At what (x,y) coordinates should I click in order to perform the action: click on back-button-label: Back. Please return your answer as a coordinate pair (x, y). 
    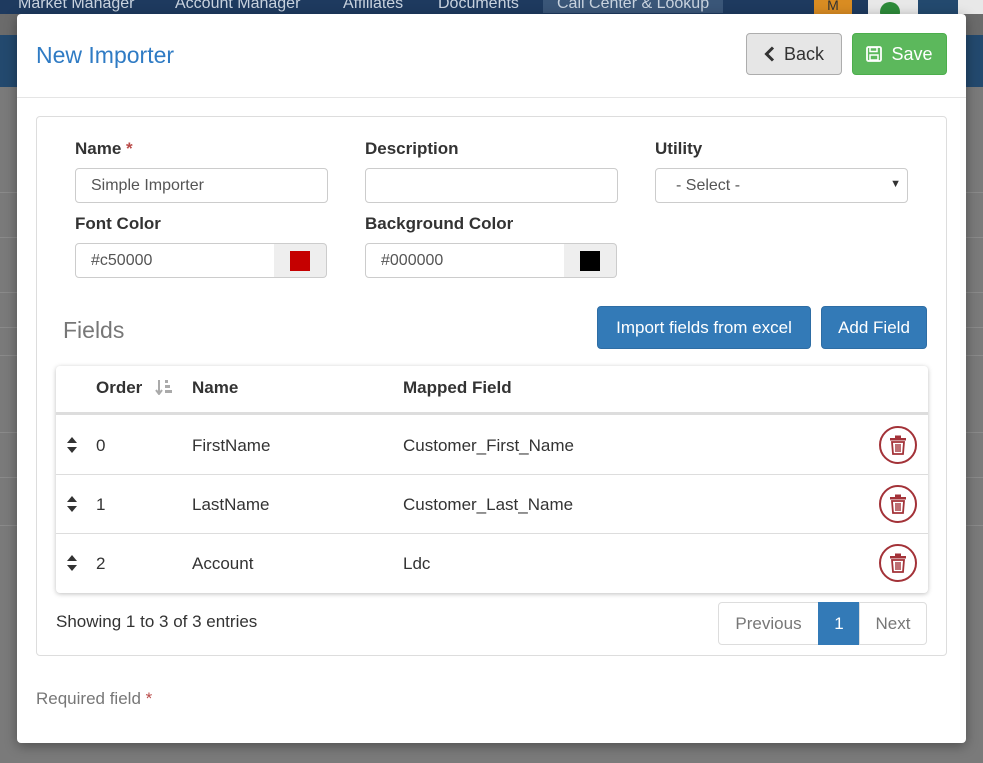
    Looking at the image, I should click on (804, 53).